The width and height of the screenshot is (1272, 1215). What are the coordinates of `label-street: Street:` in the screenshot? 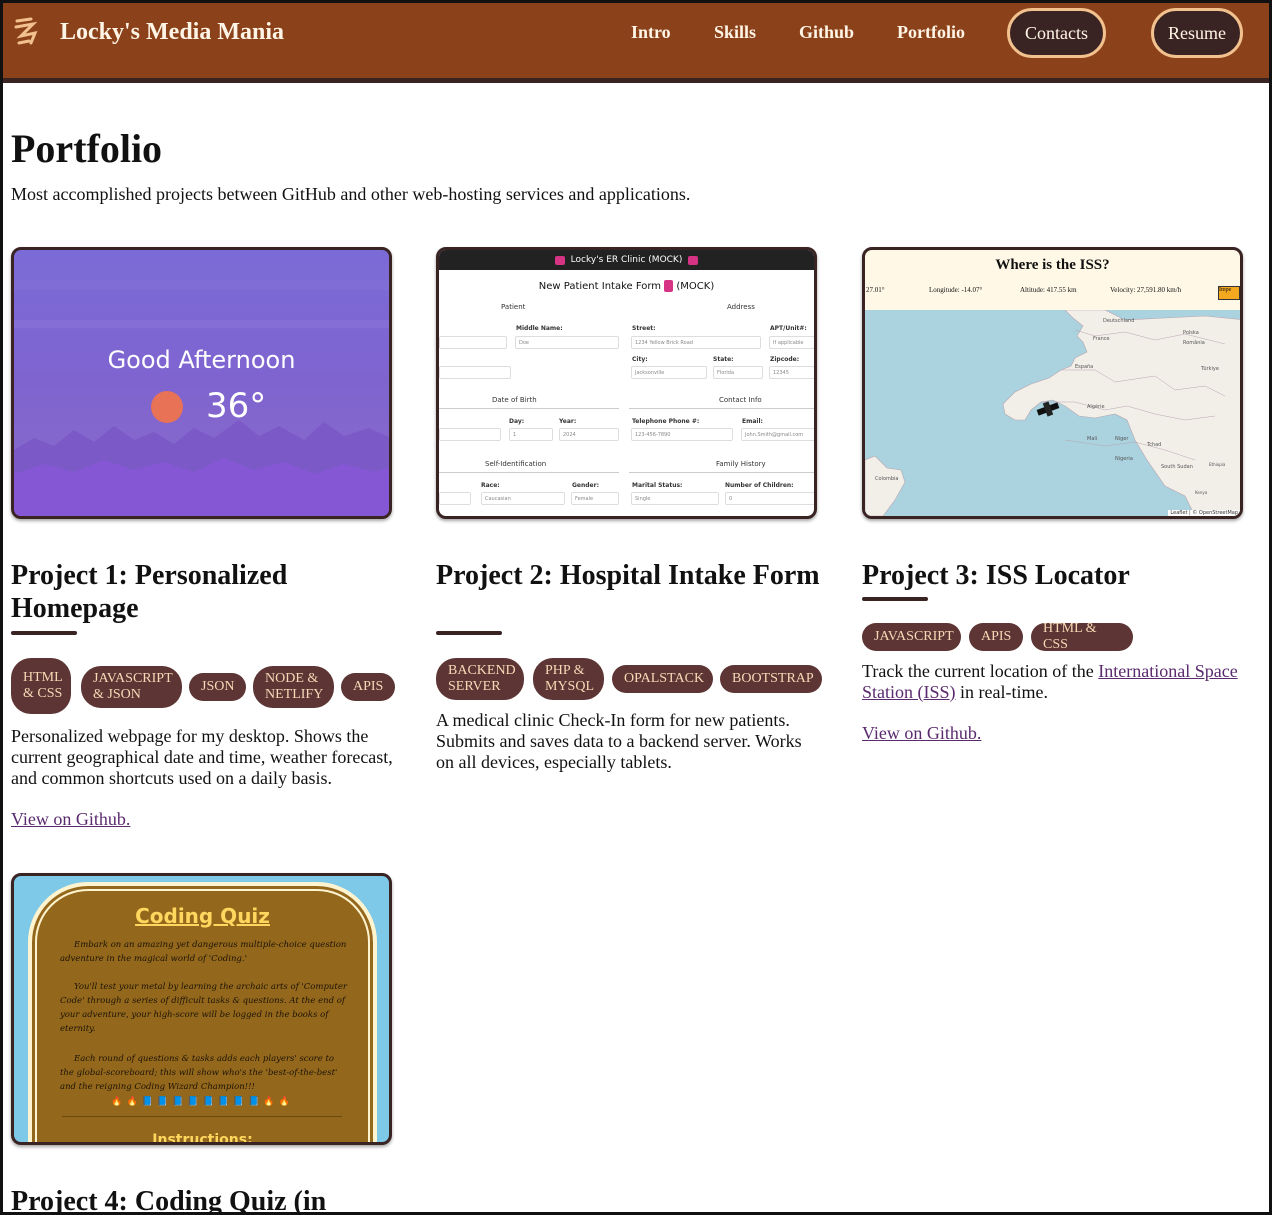 It's located at (644, 328).